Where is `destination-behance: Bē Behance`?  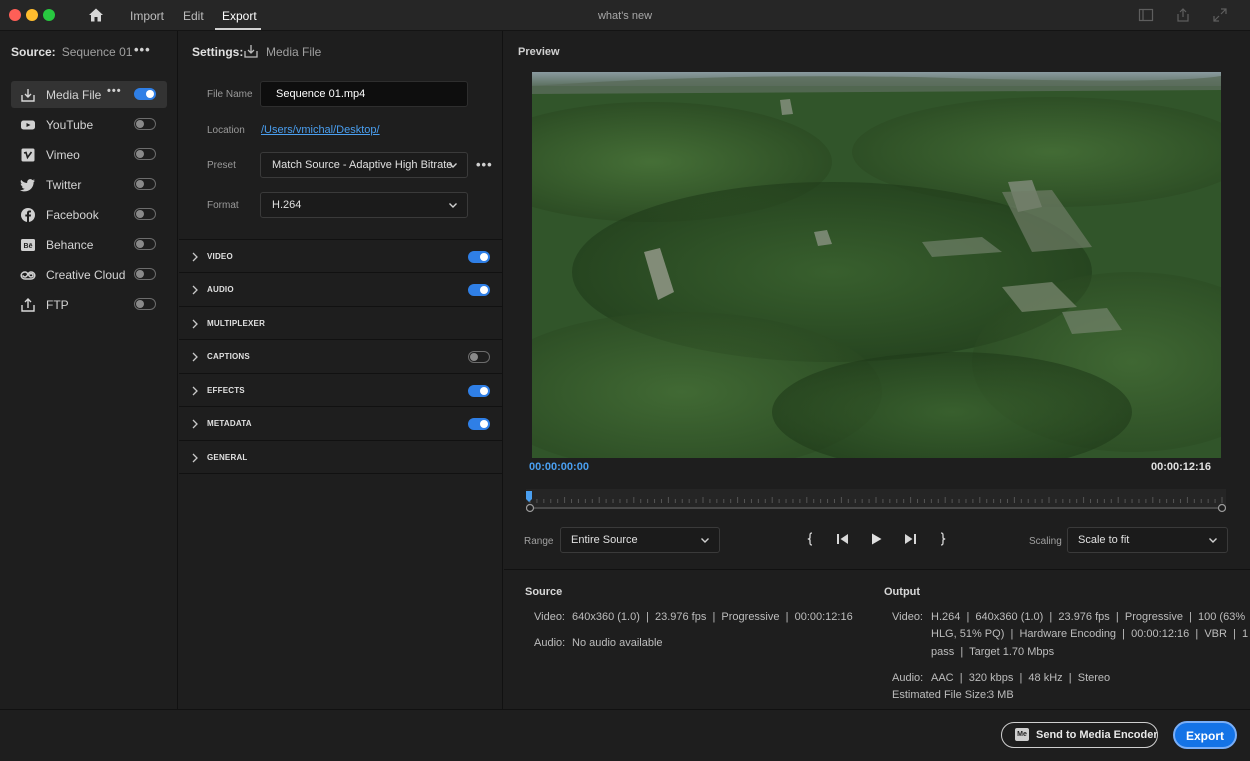 destination-behance: Bē Behance is located at coordinates (89, 244).